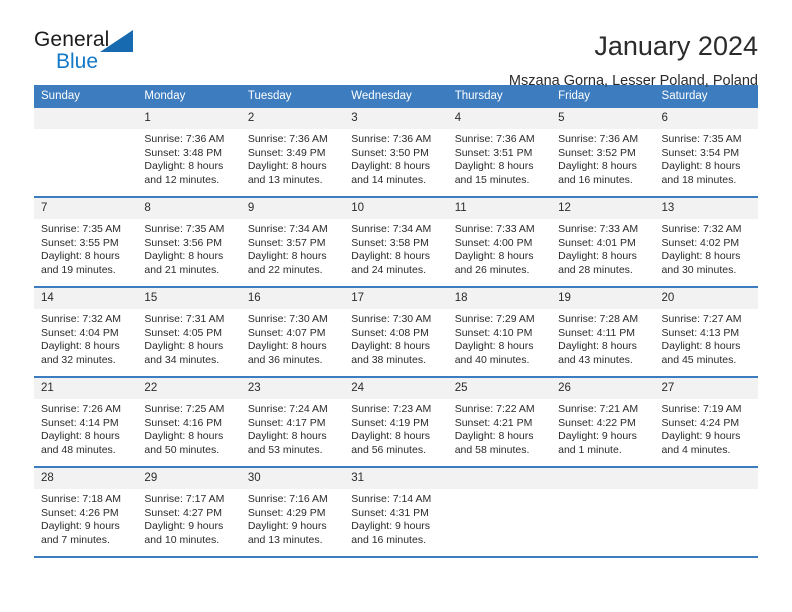 The image size is (792, 612). What do you see at coordinates (184, 353) in the screenshot?
I see `daylight-text: Daylight: 8 hours and 34 minutes.` at bounding box center [184, 353].